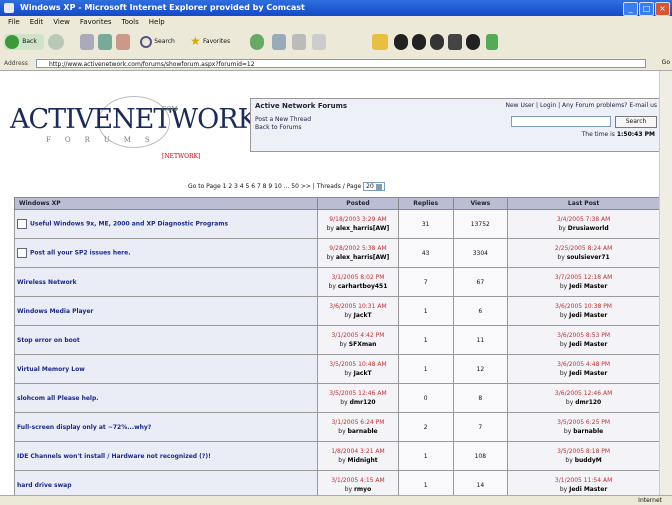  What do you see at coordinates (358, 451) in the screenshot?
I see `posted-date: 1/8/2004 3:21 AM` at bounding box center [358, 451].